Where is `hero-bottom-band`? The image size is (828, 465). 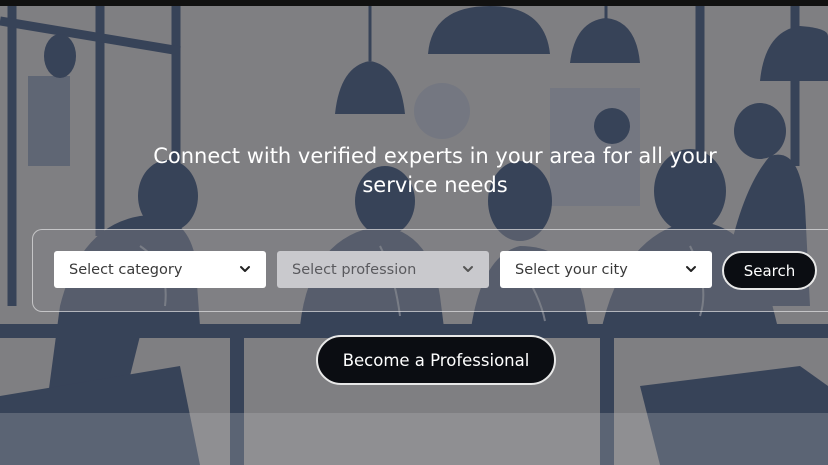 hero-bottom-band is located at coordinates (414, 439).